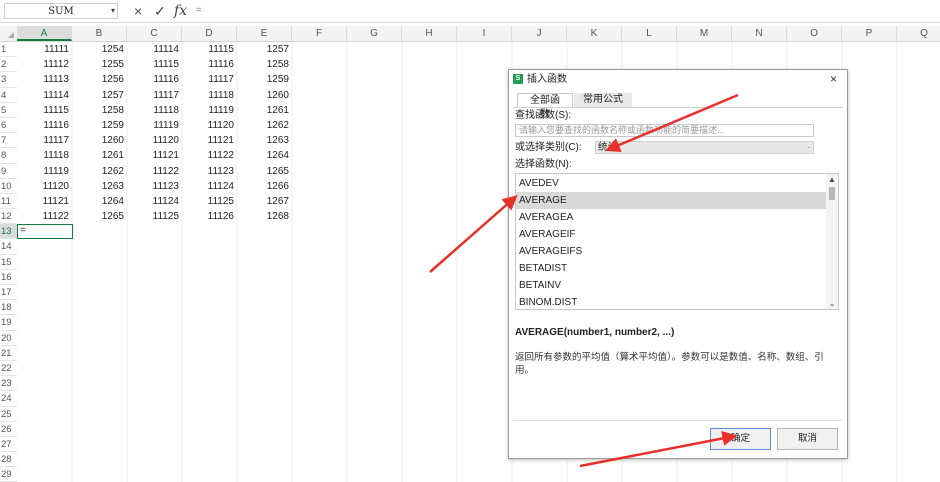 This screenshot has height=482, width=940. What do you see at coordinates (44, 49) in the screenshot?
I see `cell-a1: 11111` at bounding box center [44, 49].